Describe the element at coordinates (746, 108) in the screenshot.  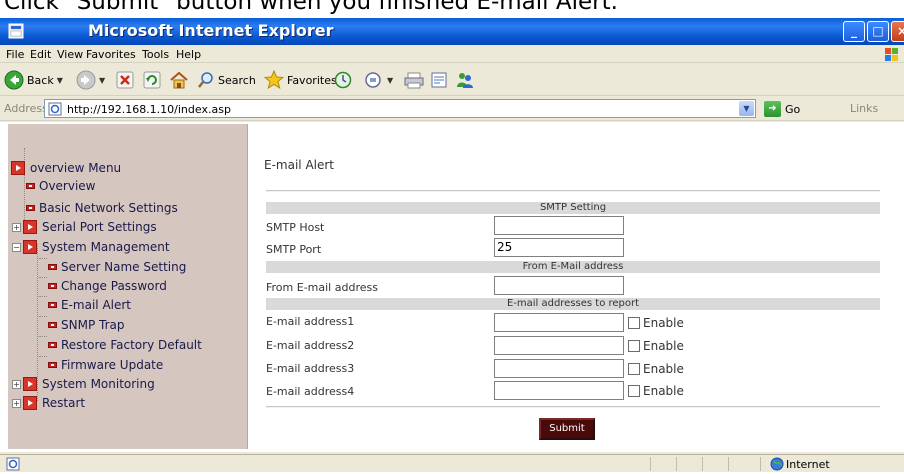
I see `address-dropdown-icon: ▼` at that location.